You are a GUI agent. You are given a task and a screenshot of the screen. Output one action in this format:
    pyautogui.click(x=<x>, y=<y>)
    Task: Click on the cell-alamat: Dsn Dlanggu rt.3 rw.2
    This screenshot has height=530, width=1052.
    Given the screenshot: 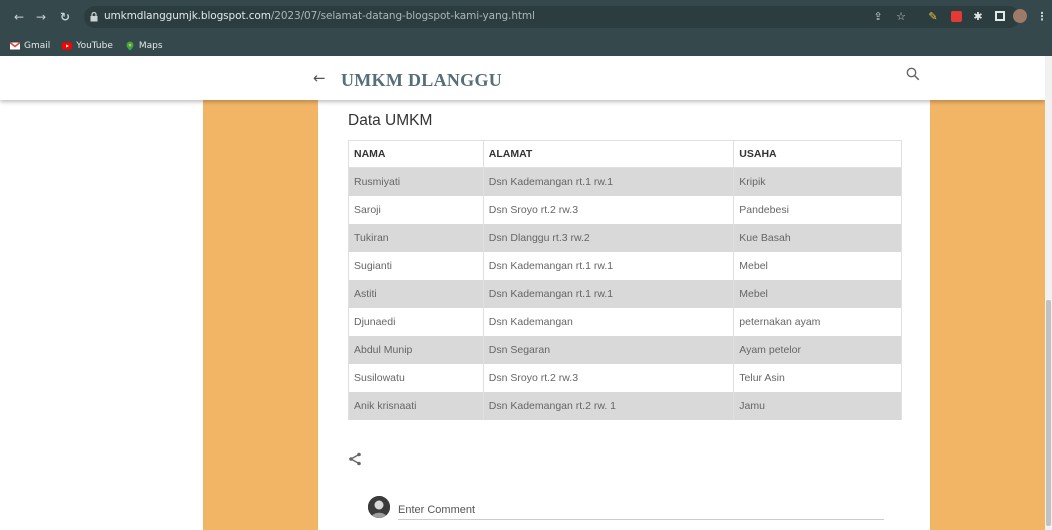 What is the action you would take?
    pyautogui.click(x=608, y=237)
    